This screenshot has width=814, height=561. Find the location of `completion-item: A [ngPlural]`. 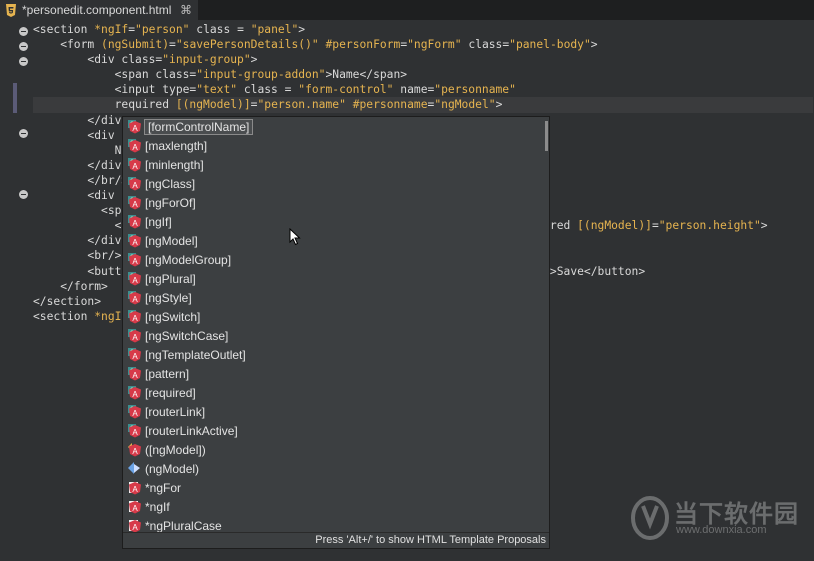

completion-item: A [ngPlural] is located at coordinates (335, 278).